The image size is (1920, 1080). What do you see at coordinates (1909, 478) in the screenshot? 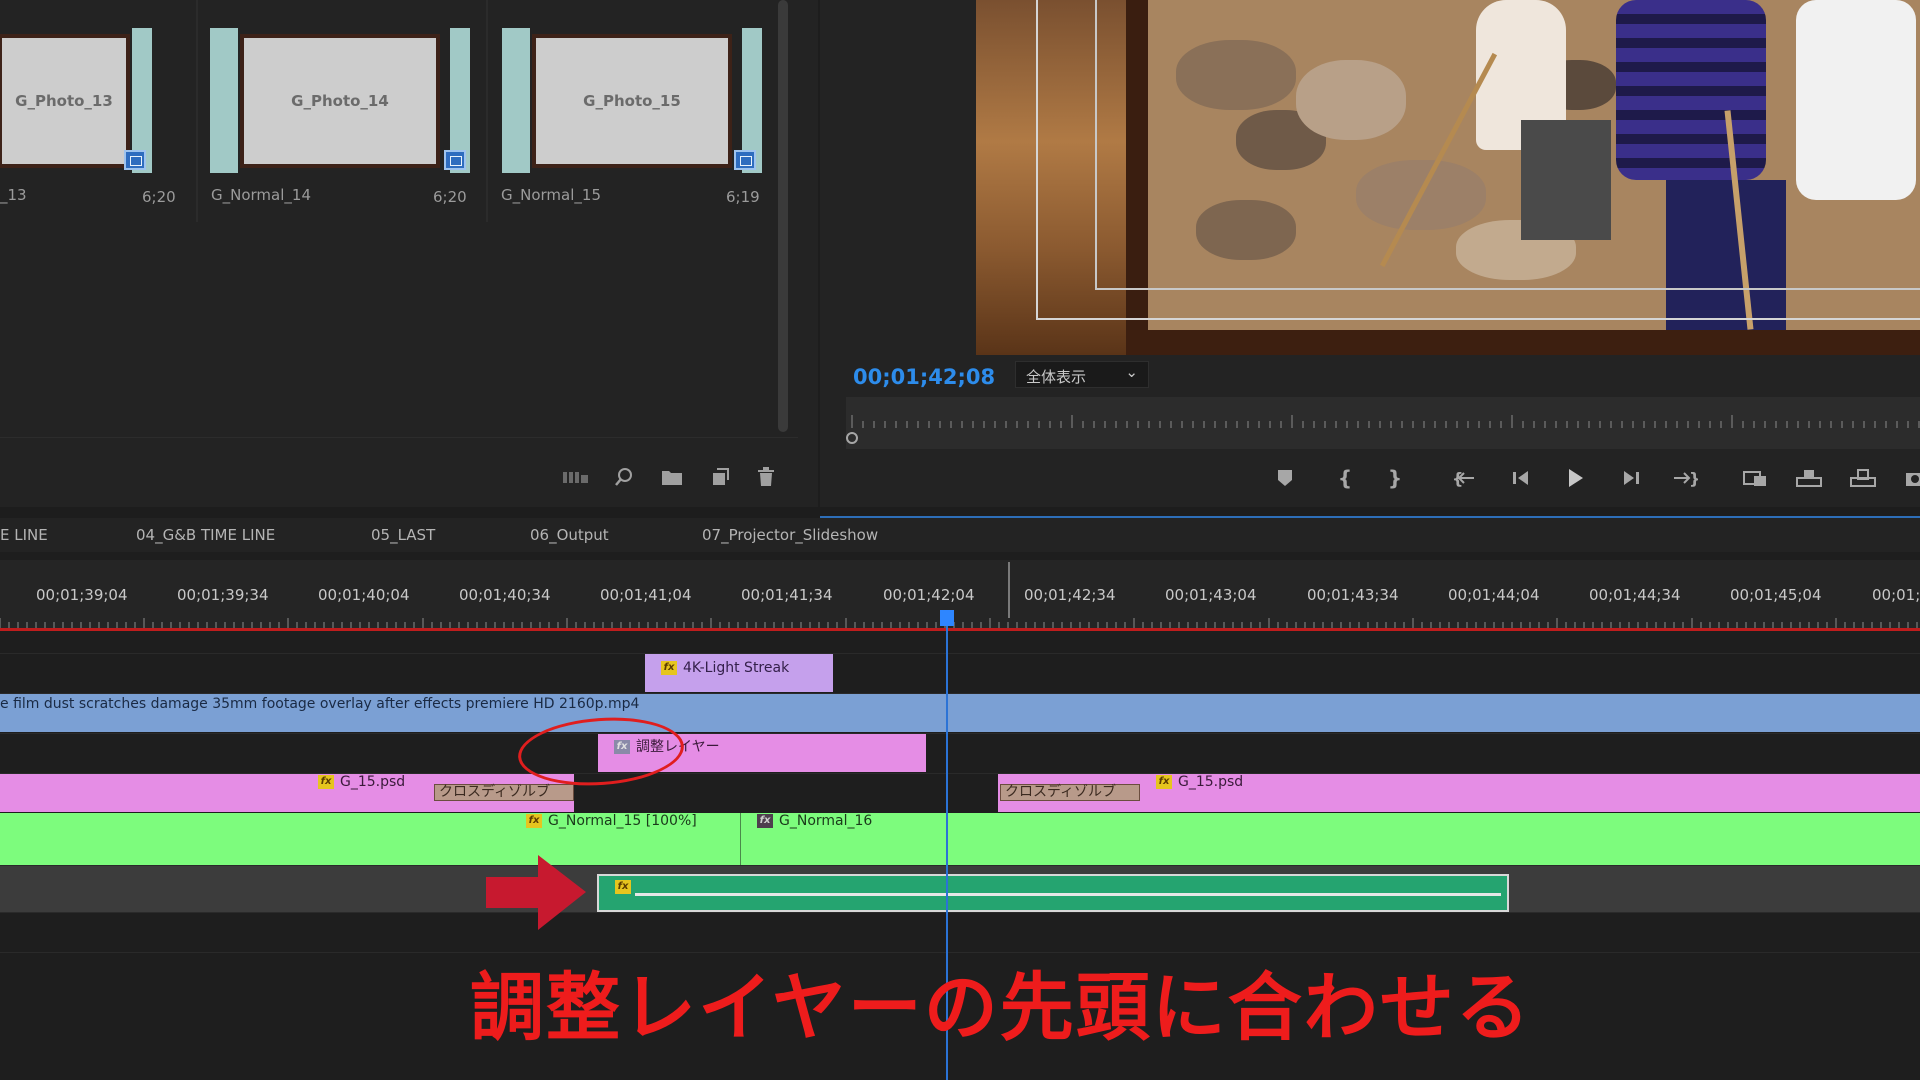
I see `export-frame-icon` at bounding box center [1909, 478].